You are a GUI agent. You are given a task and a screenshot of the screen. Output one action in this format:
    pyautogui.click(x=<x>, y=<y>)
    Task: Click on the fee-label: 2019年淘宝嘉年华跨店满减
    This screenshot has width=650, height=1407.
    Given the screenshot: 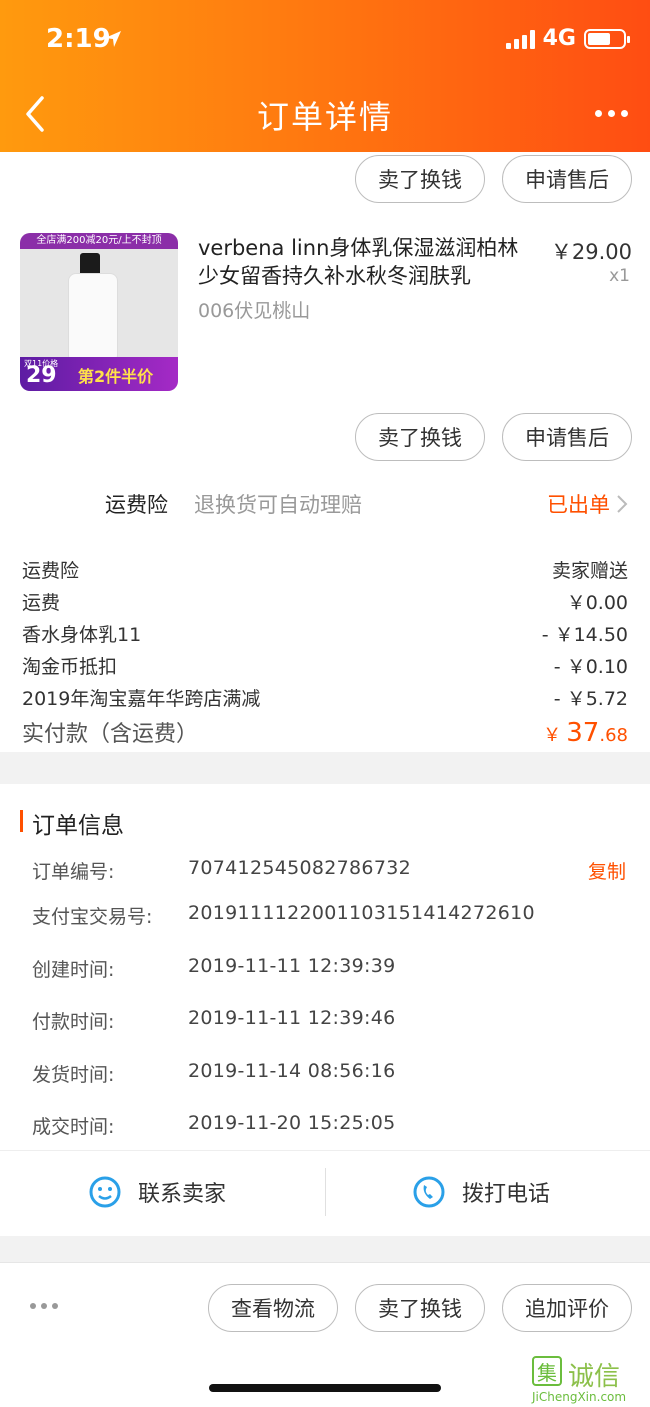 What is the action you would take?
    pyautogui.click(x=141, y=699)
    